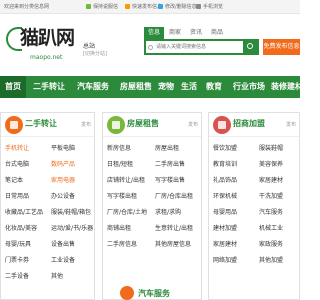 This screenshot has height=300, width=320. What do you see at coordinates (63, 179) in the screenshot?
I see `category-link: 家用电器` at bounding box center [63, 179].